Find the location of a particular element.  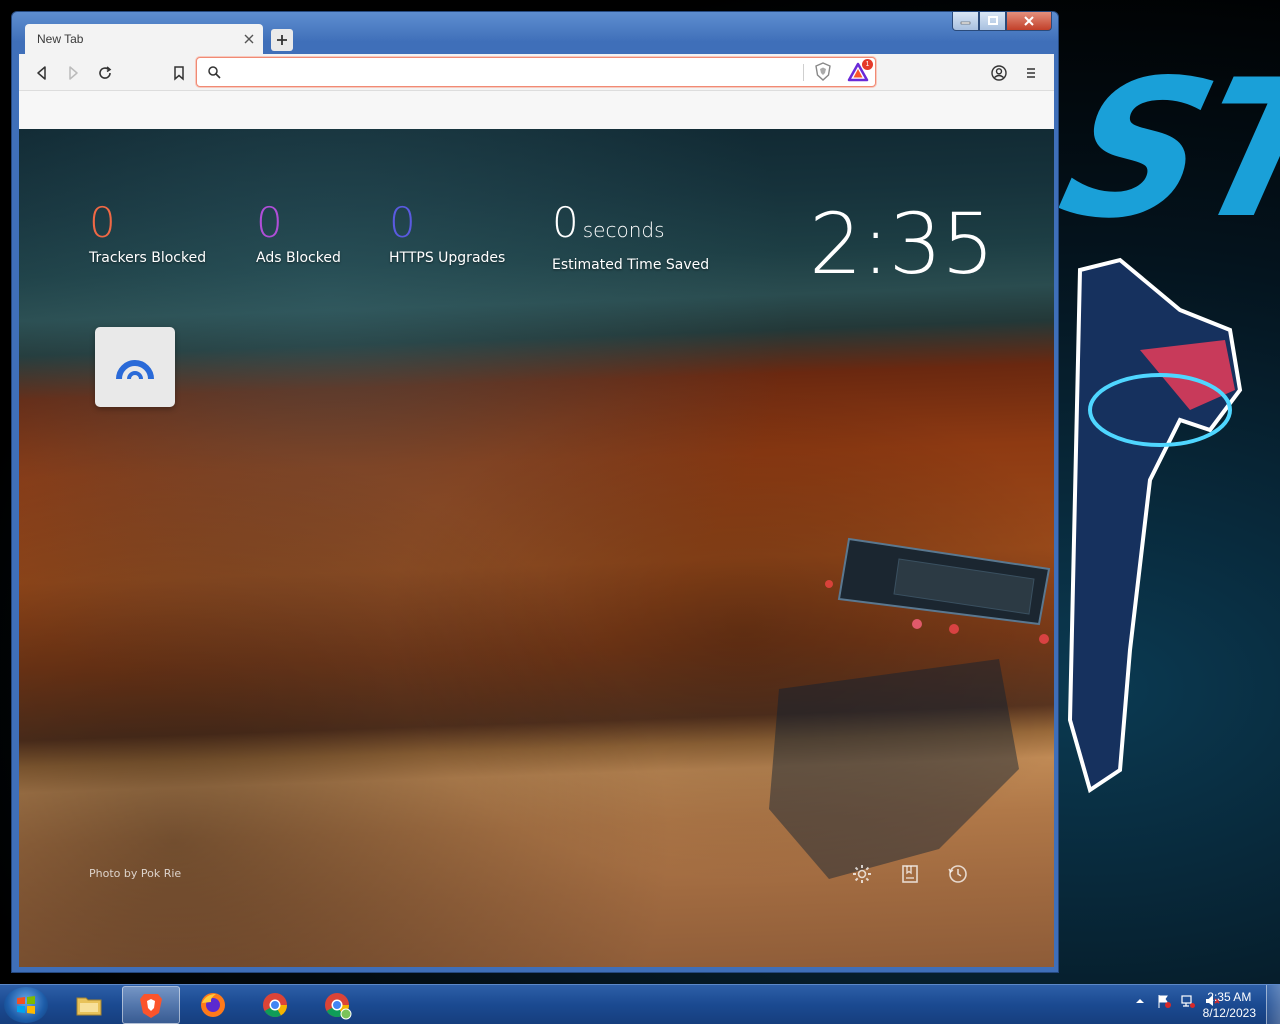

back-button is located at coordinates (42, 73).